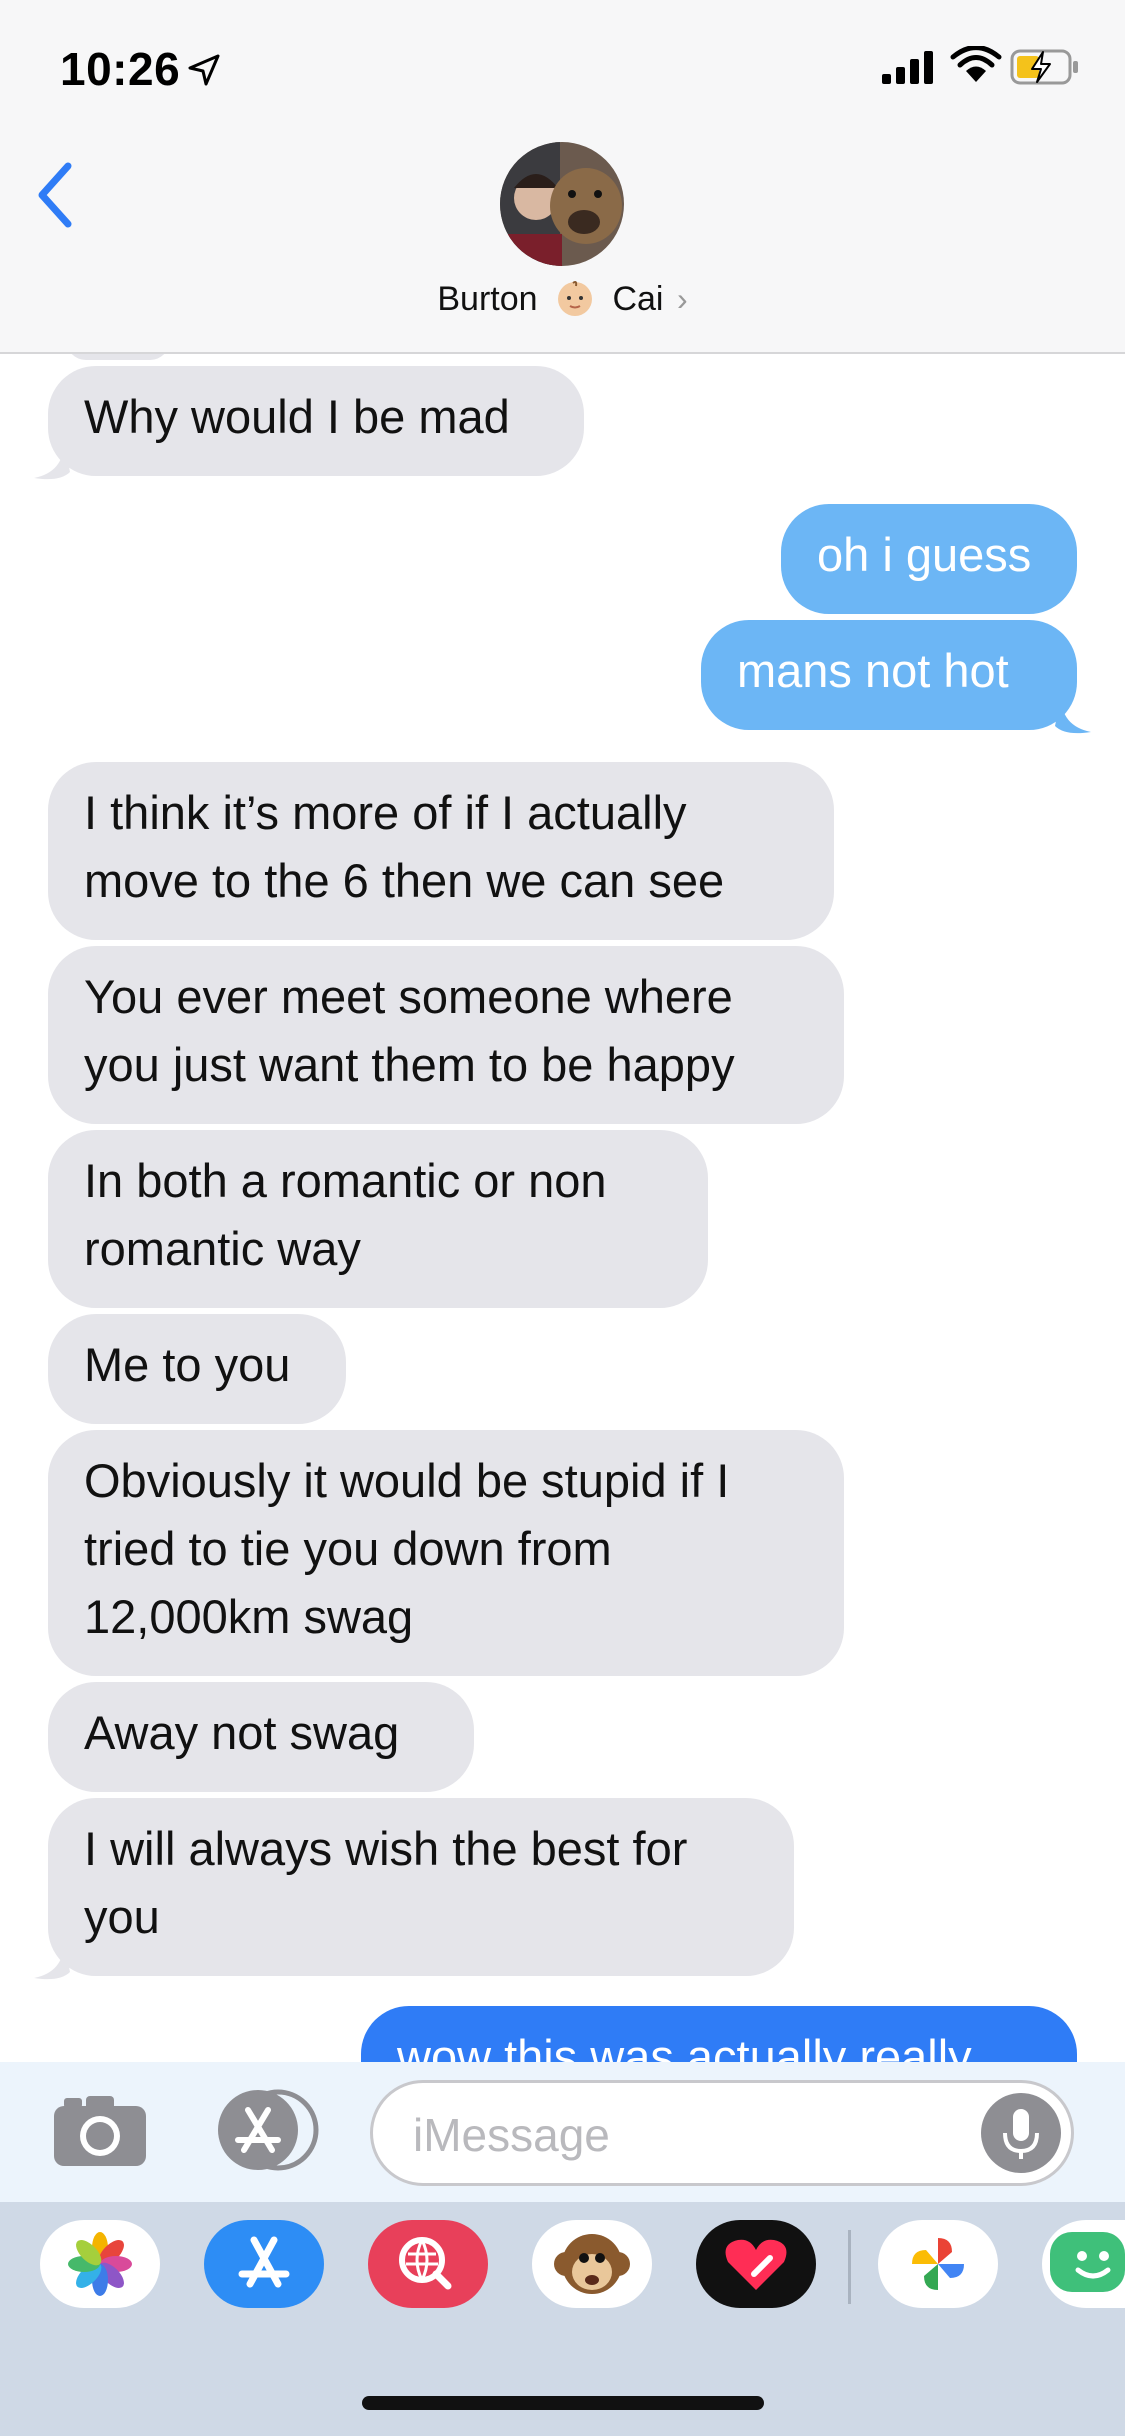 The height and width of the screenshot is (2436, 1125). What do you see at coordinates (562, 204) in the screenshot?
I see `avatar` at bounding box center [562, 204].